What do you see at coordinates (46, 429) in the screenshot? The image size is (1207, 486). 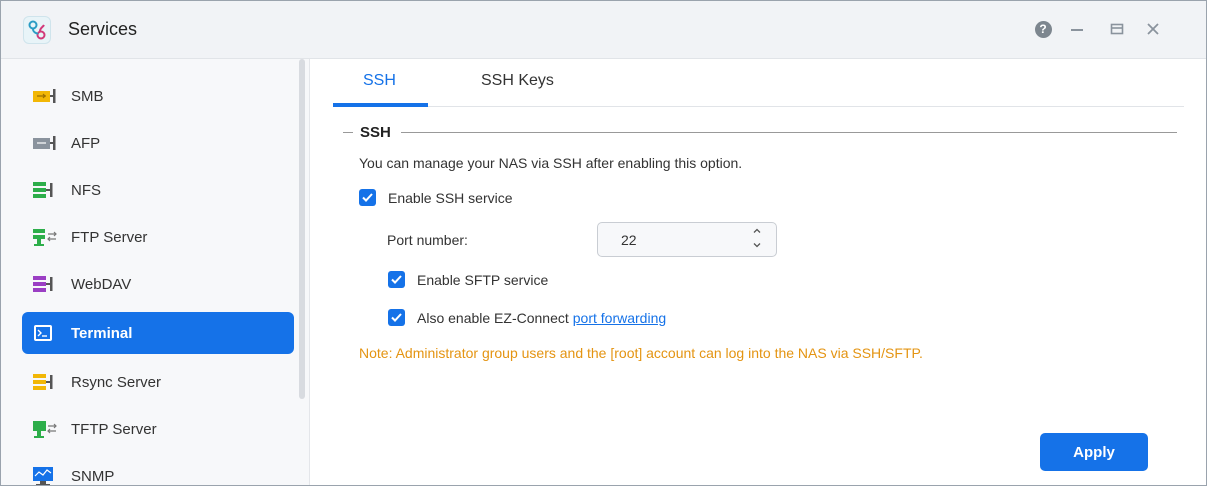 I see `tftp-server-icon` at bounding box center [46, 429].